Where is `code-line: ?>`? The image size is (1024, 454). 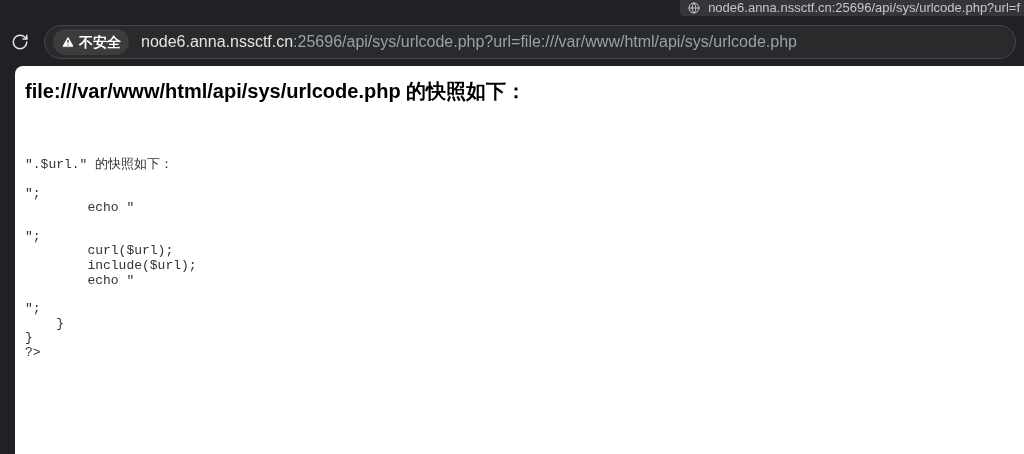
code-line: ?> is located at coordinates (33, 353).